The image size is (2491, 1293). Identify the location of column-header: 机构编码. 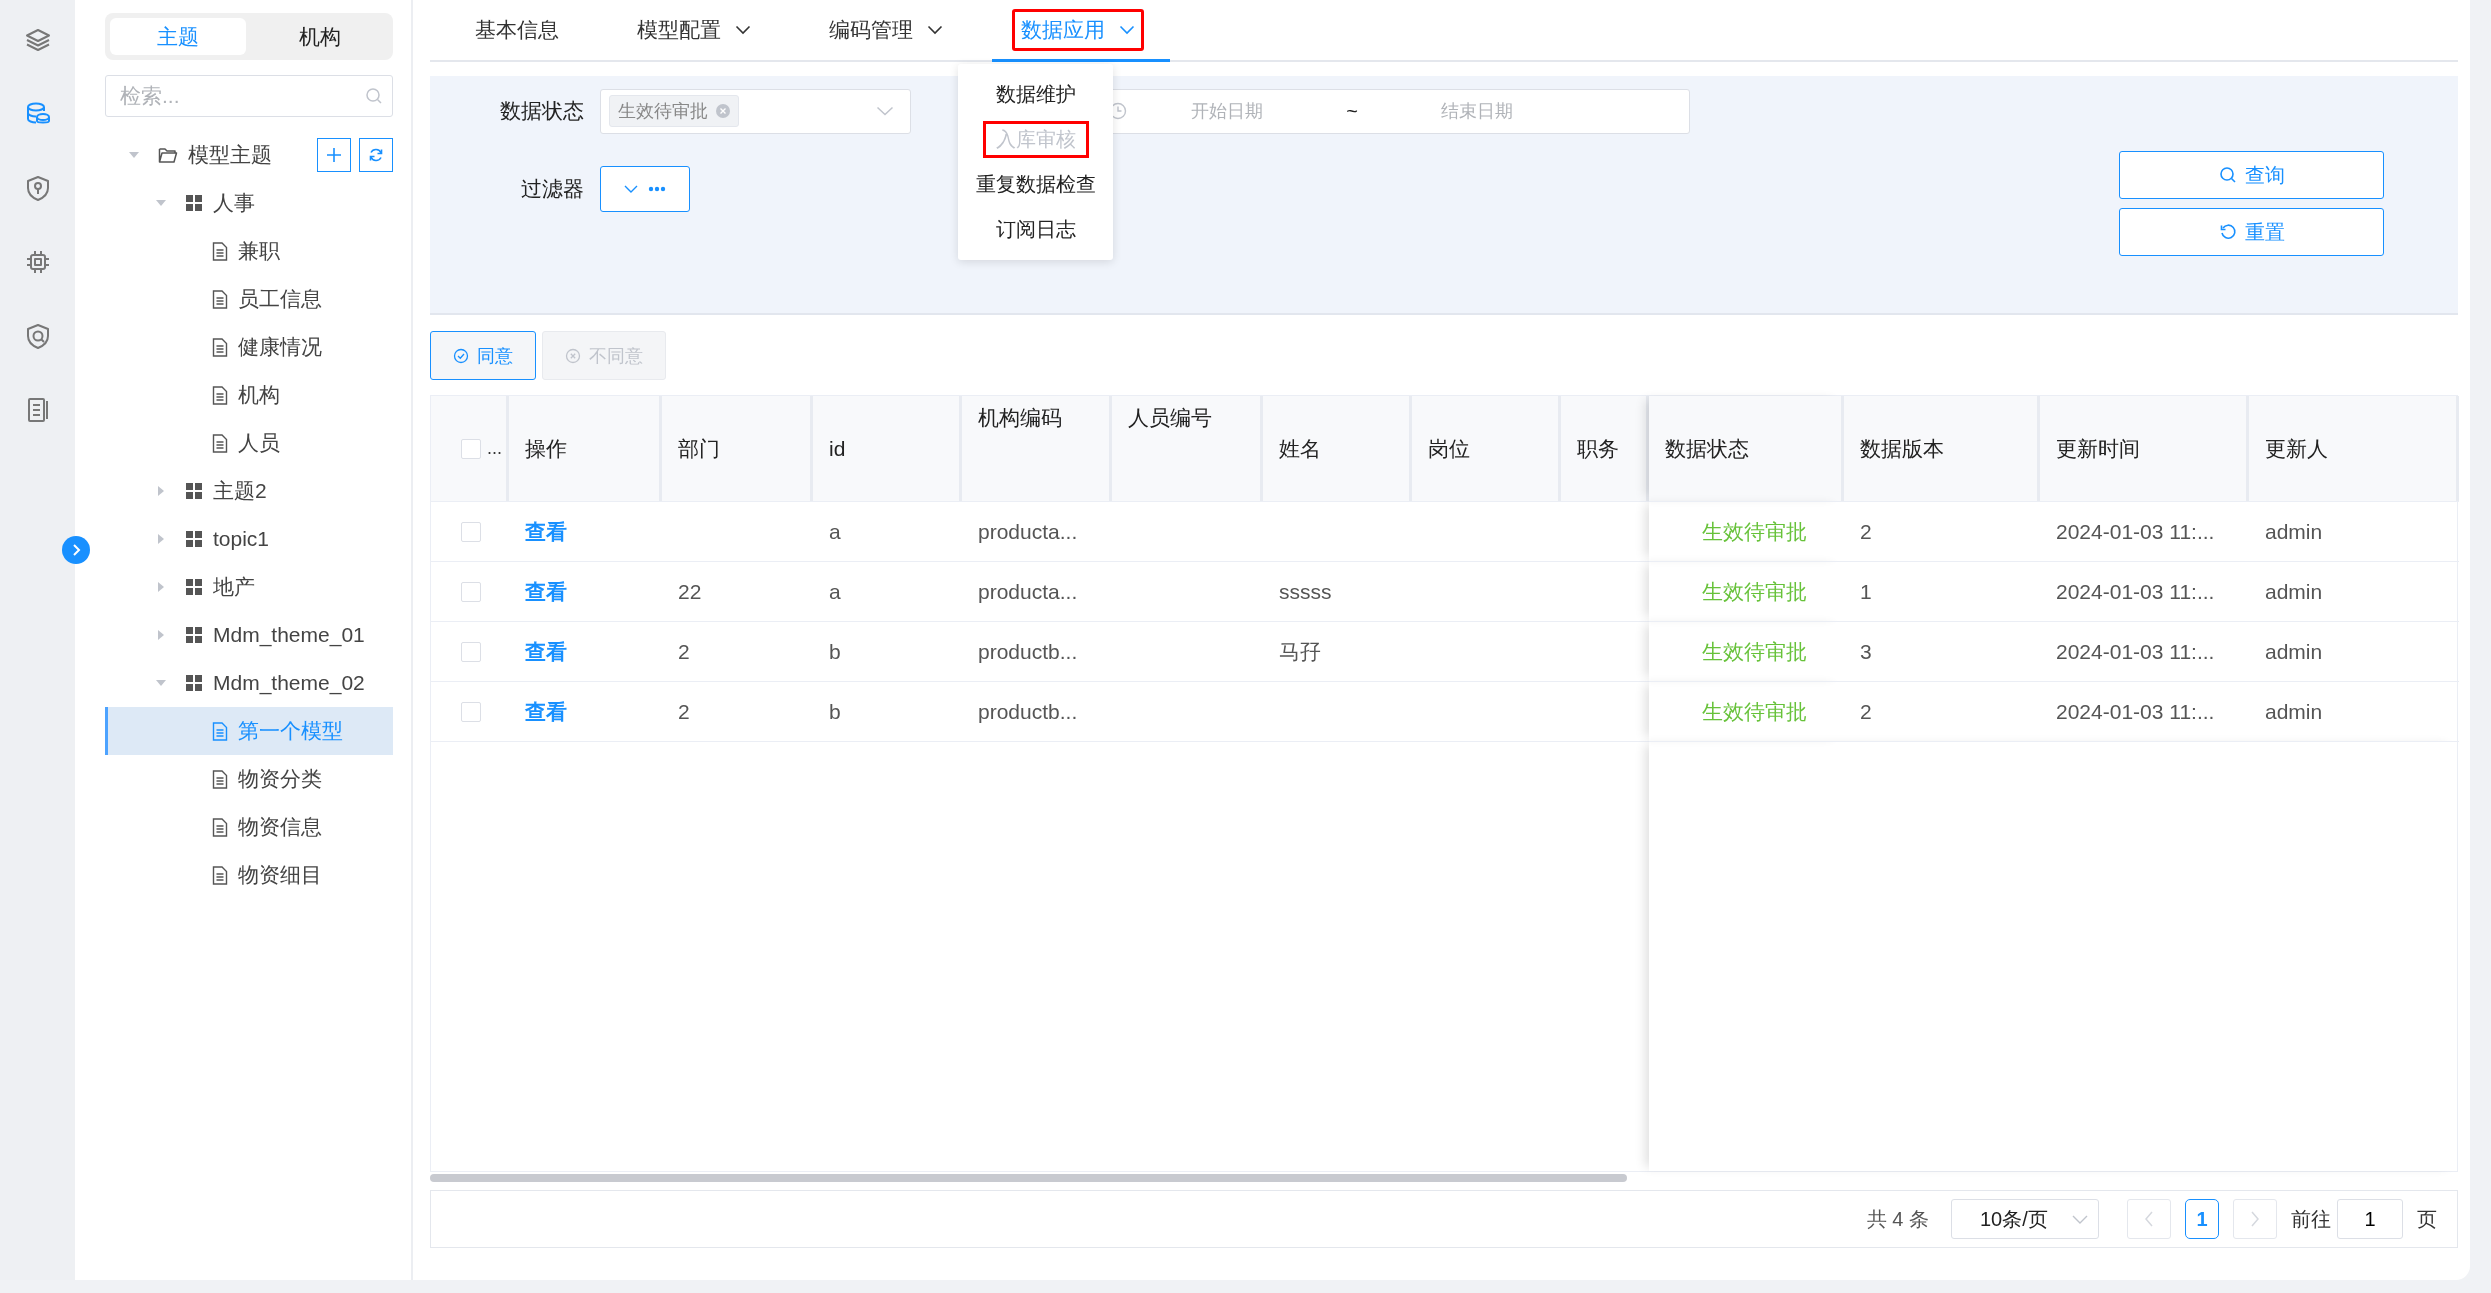
(1037, 448).